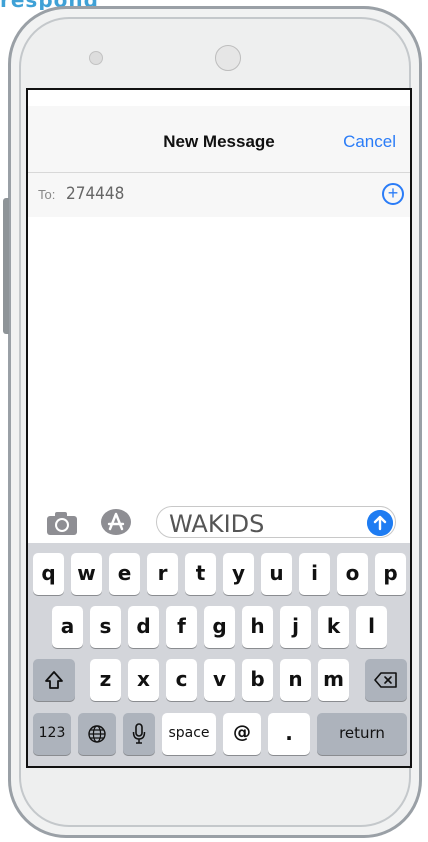 This screenshot has height=842, width=428. Describe the element at coordinates (257, 680) in the screenshot. I see `key-b: b` at that location.